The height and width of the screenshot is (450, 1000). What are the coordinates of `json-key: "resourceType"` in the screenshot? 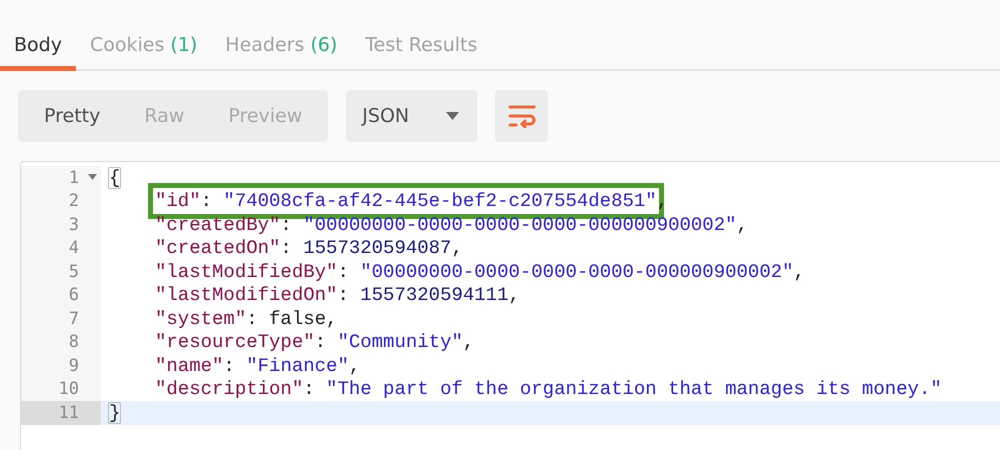 It's located at (235, 342).